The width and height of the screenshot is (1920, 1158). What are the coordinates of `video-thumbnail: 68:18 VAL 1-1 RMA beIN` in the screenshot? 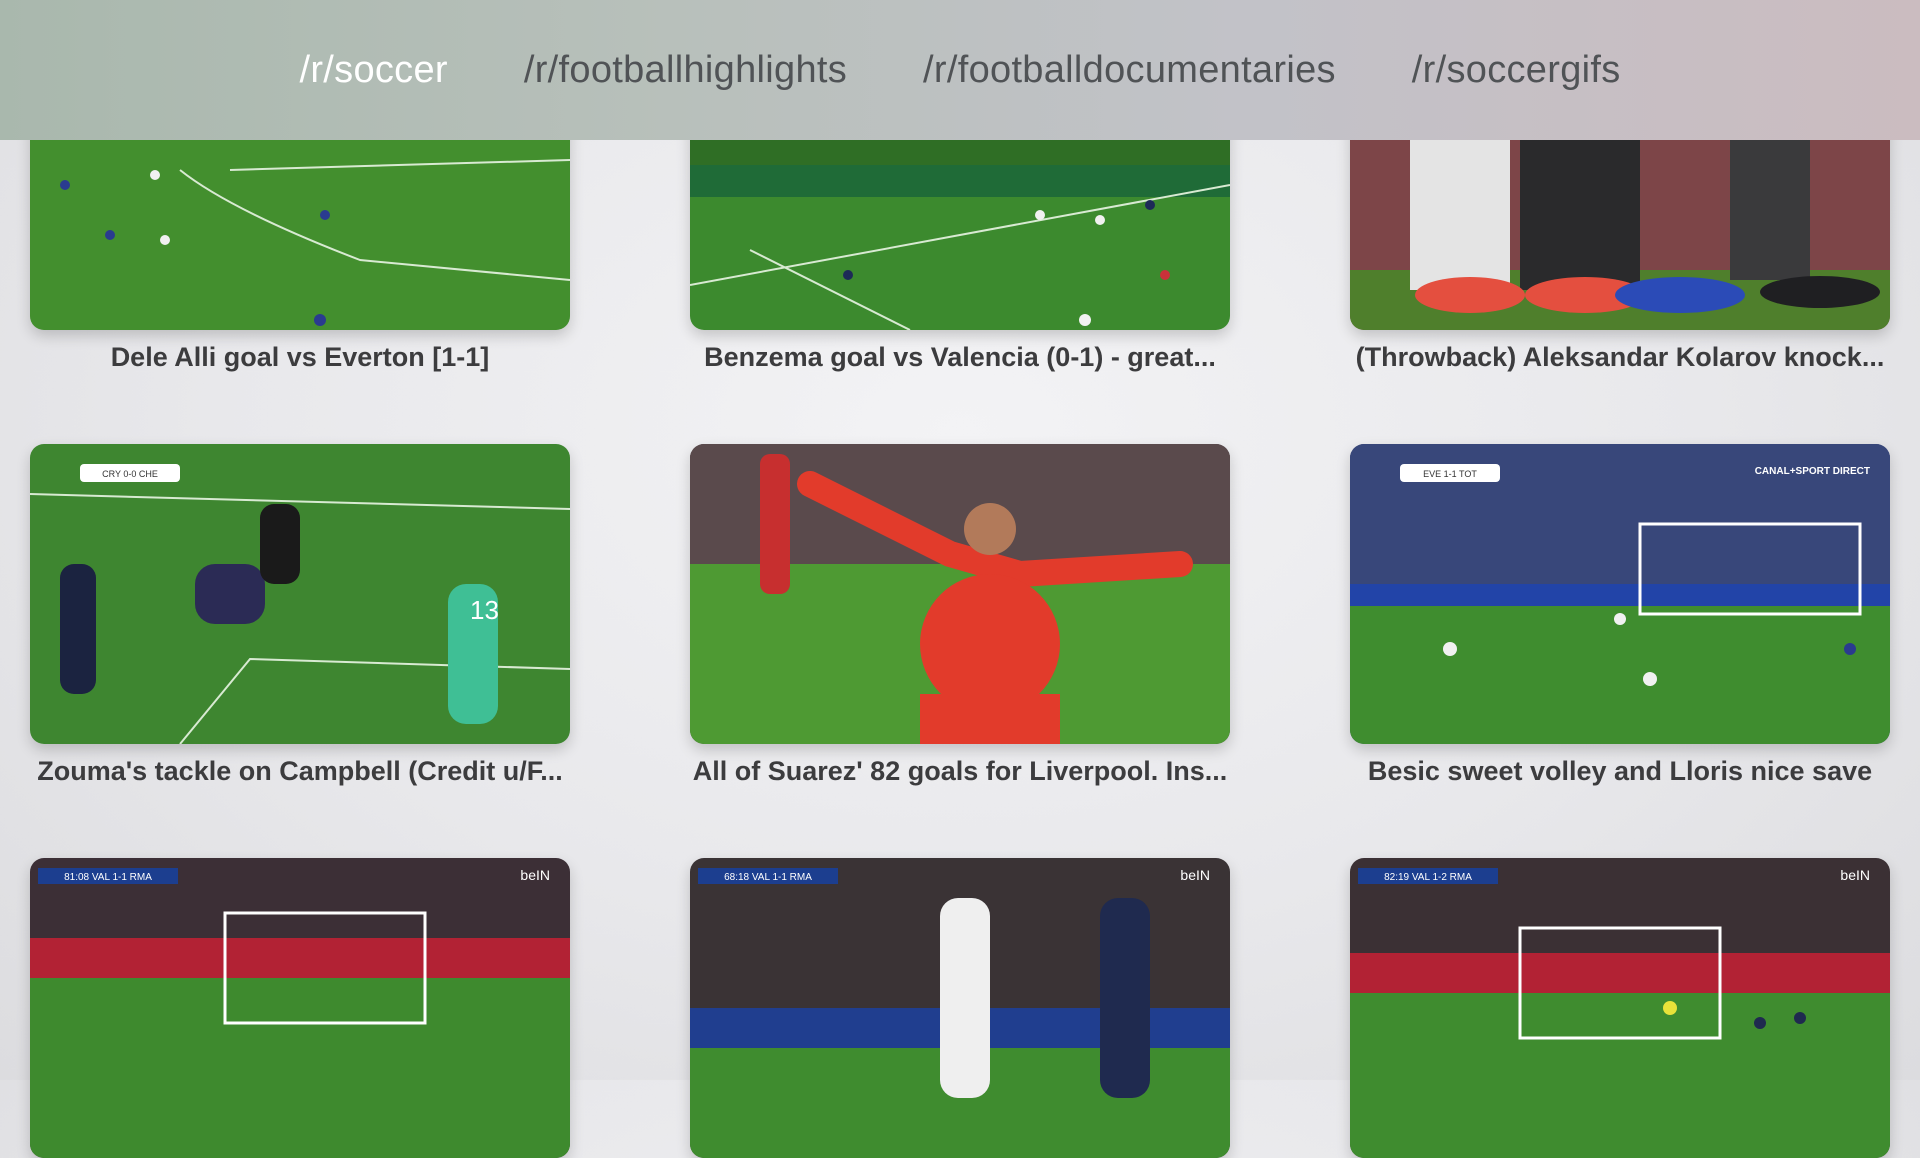 It's located at (960, 1008).